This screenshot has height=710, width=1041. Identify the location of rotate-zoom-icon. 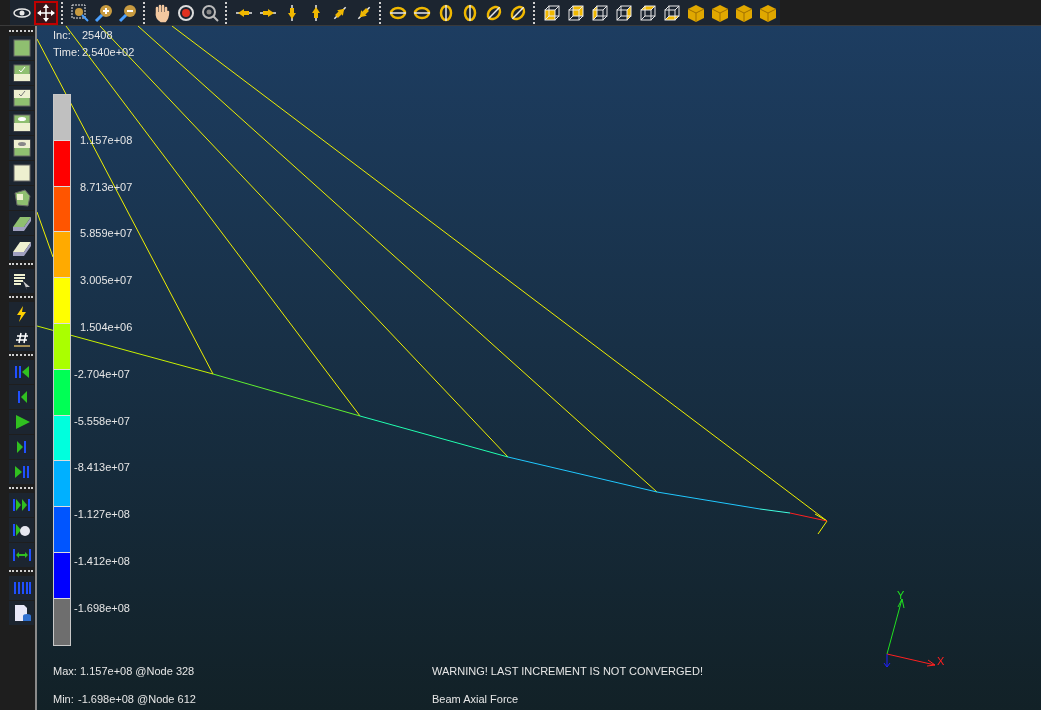
(210, 12).